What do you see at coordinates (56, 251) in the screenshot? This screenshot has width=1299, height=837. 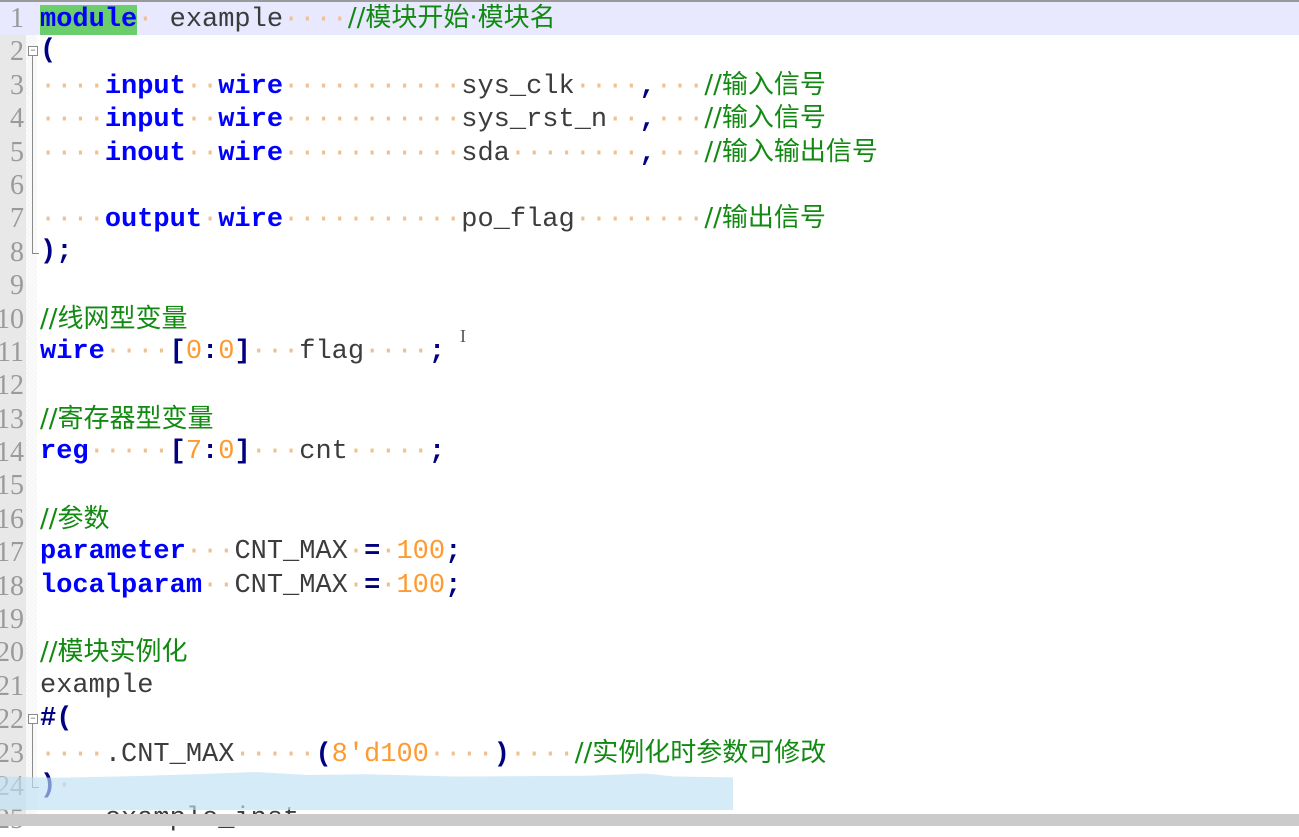 I see `operator-token: );` at bounding box center [56, 251].